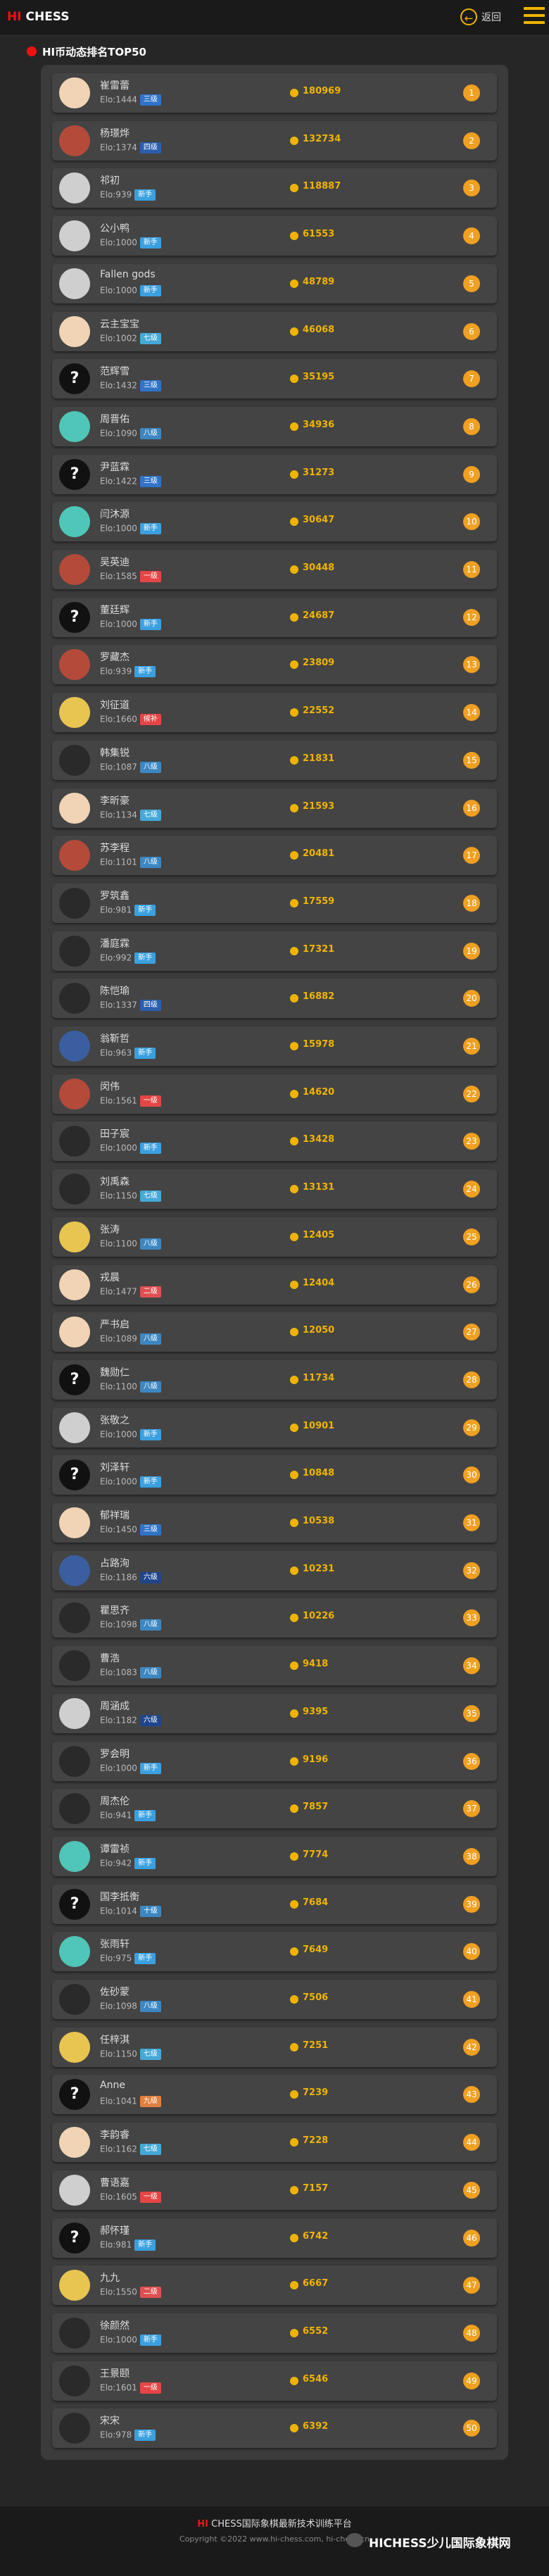  What do you see at coordinates (274, 1713) in the screenshot?
I see `player-row: 周涵成 Elo:1182 六级 9395 35` at bounding box center [274, 1713].